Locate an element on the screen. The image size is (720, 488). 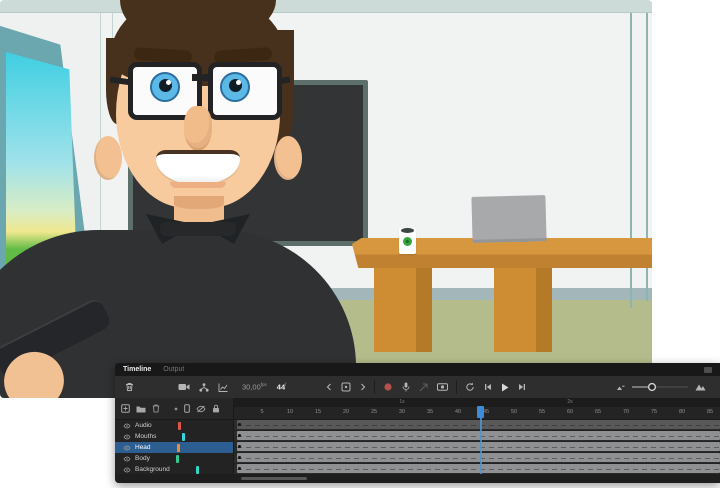
folder-icon is located at coordinates (141, 409).